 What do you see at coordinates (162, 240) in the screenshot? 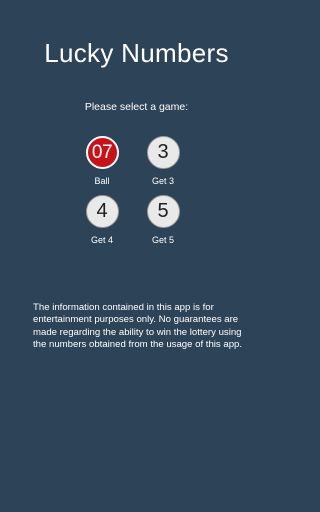
I see `game-label-get5: Get 5` at bounding box center [162, 240].